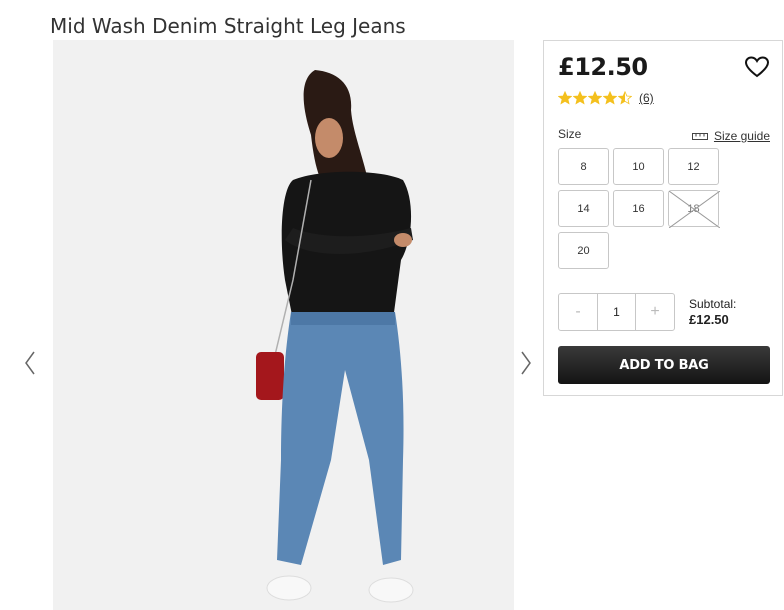 The image size is (784, 610). I want to click on size-option-label: 10, so click(638, 166).